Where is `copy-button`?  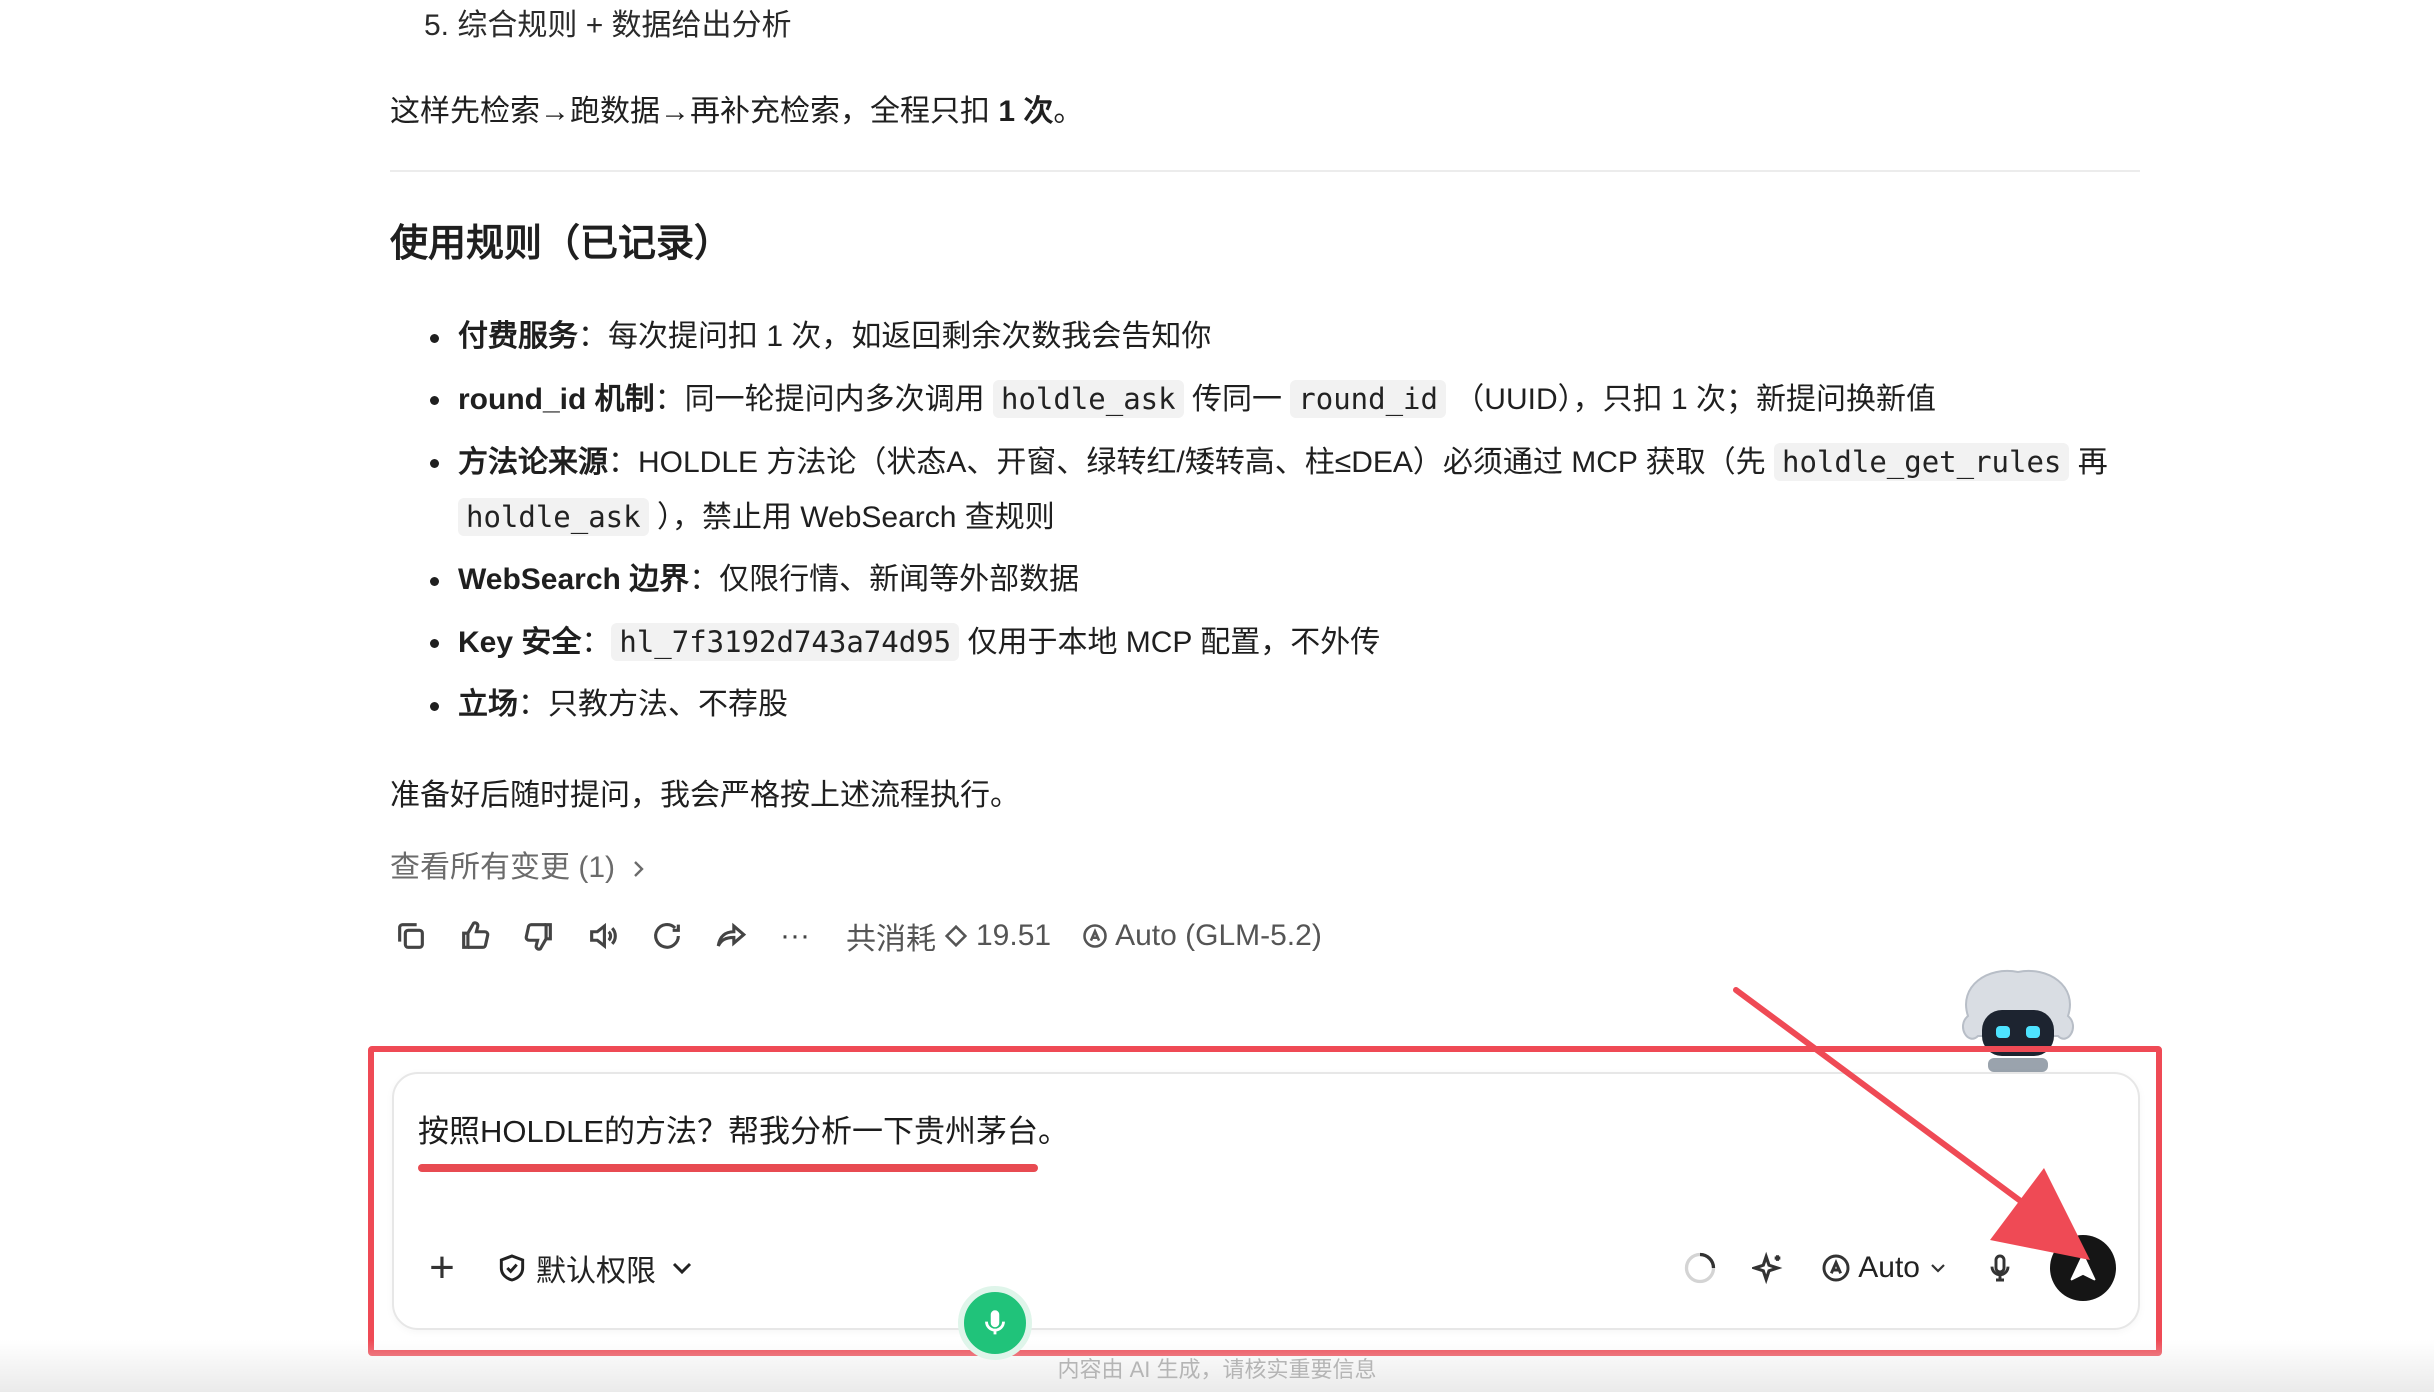 copy-button is located at coordinates (411, 936).